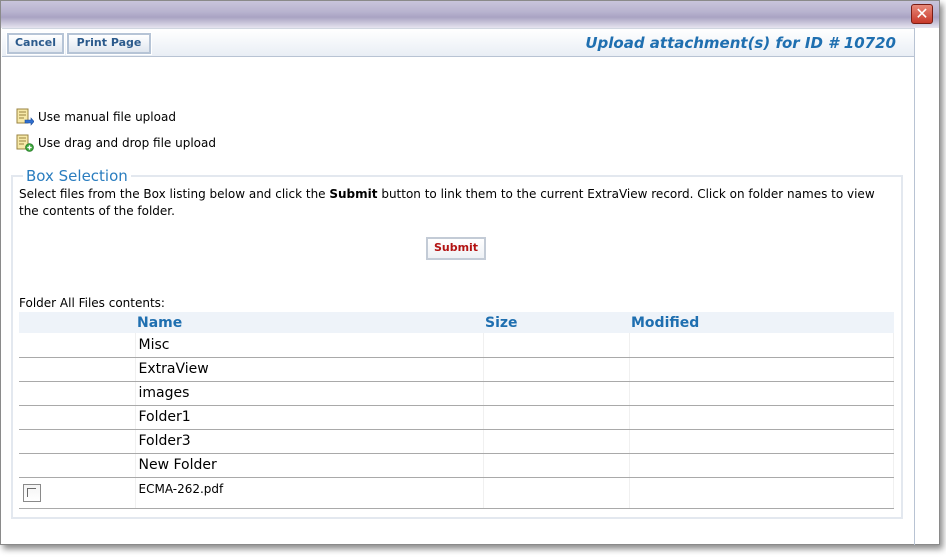 This screenshot has height=559, width=946. I want to click on table-row: images, so click(456, 393).